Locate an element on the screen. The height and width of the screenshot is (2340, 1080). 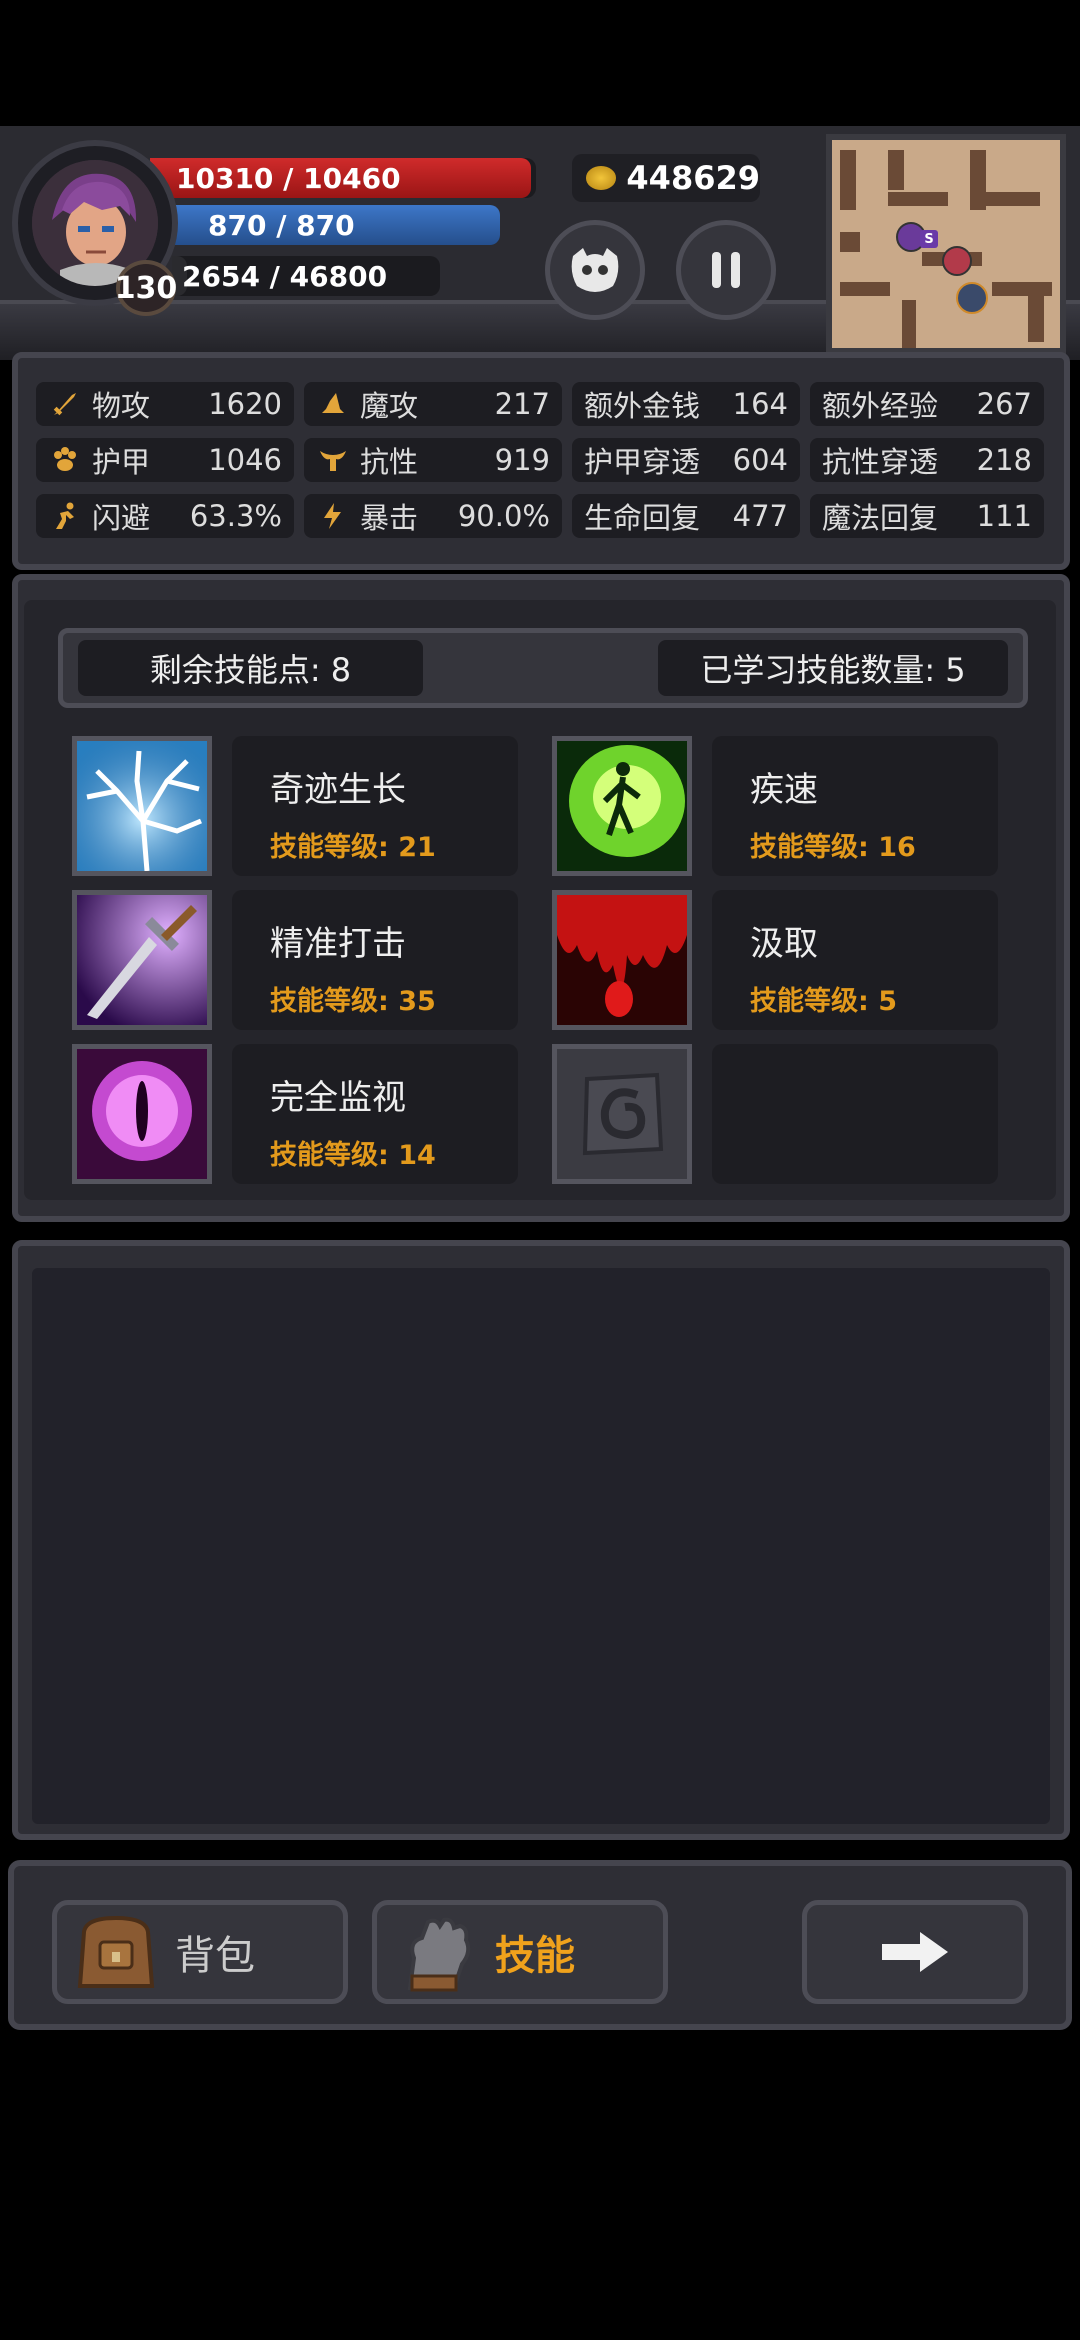
learned-skill-count: 已学习技能数量: 5 is located at coordinates (833, 668).